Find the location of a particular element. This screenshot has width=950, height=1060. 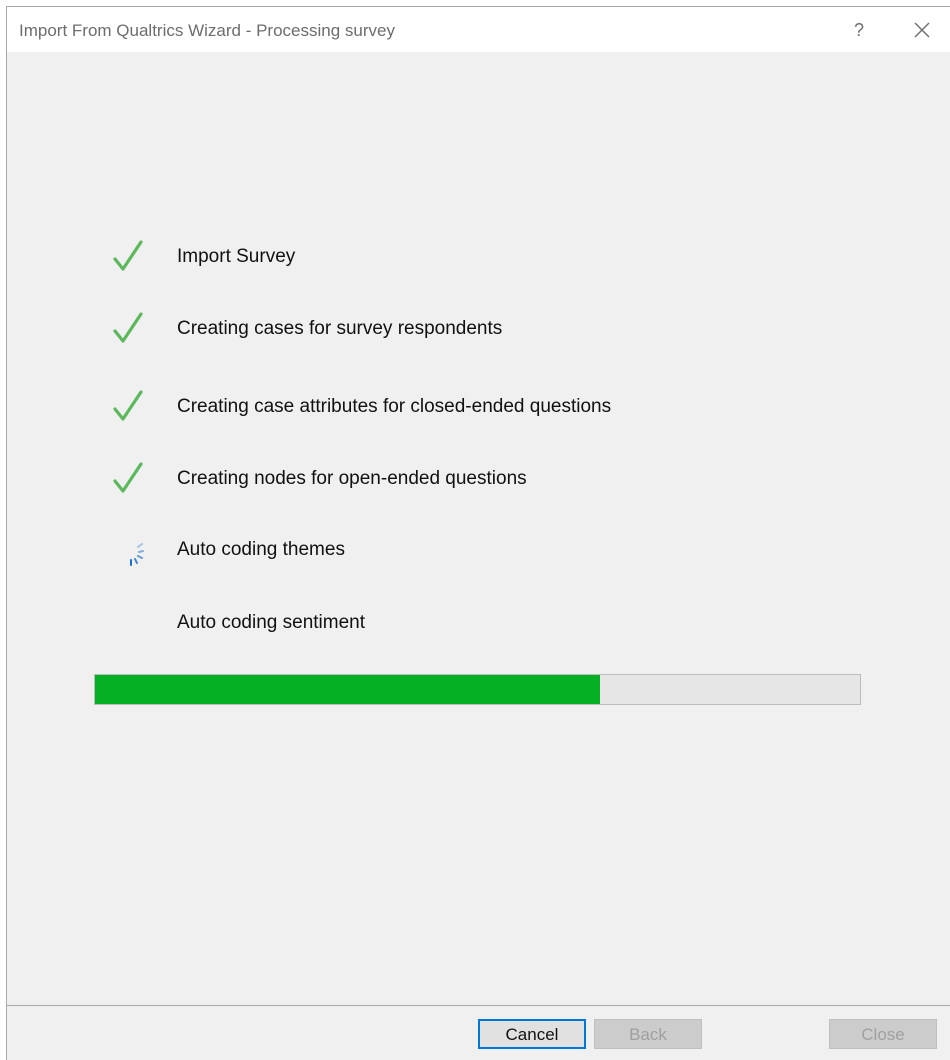

help-button: ? is located at coordinates (859, 30).